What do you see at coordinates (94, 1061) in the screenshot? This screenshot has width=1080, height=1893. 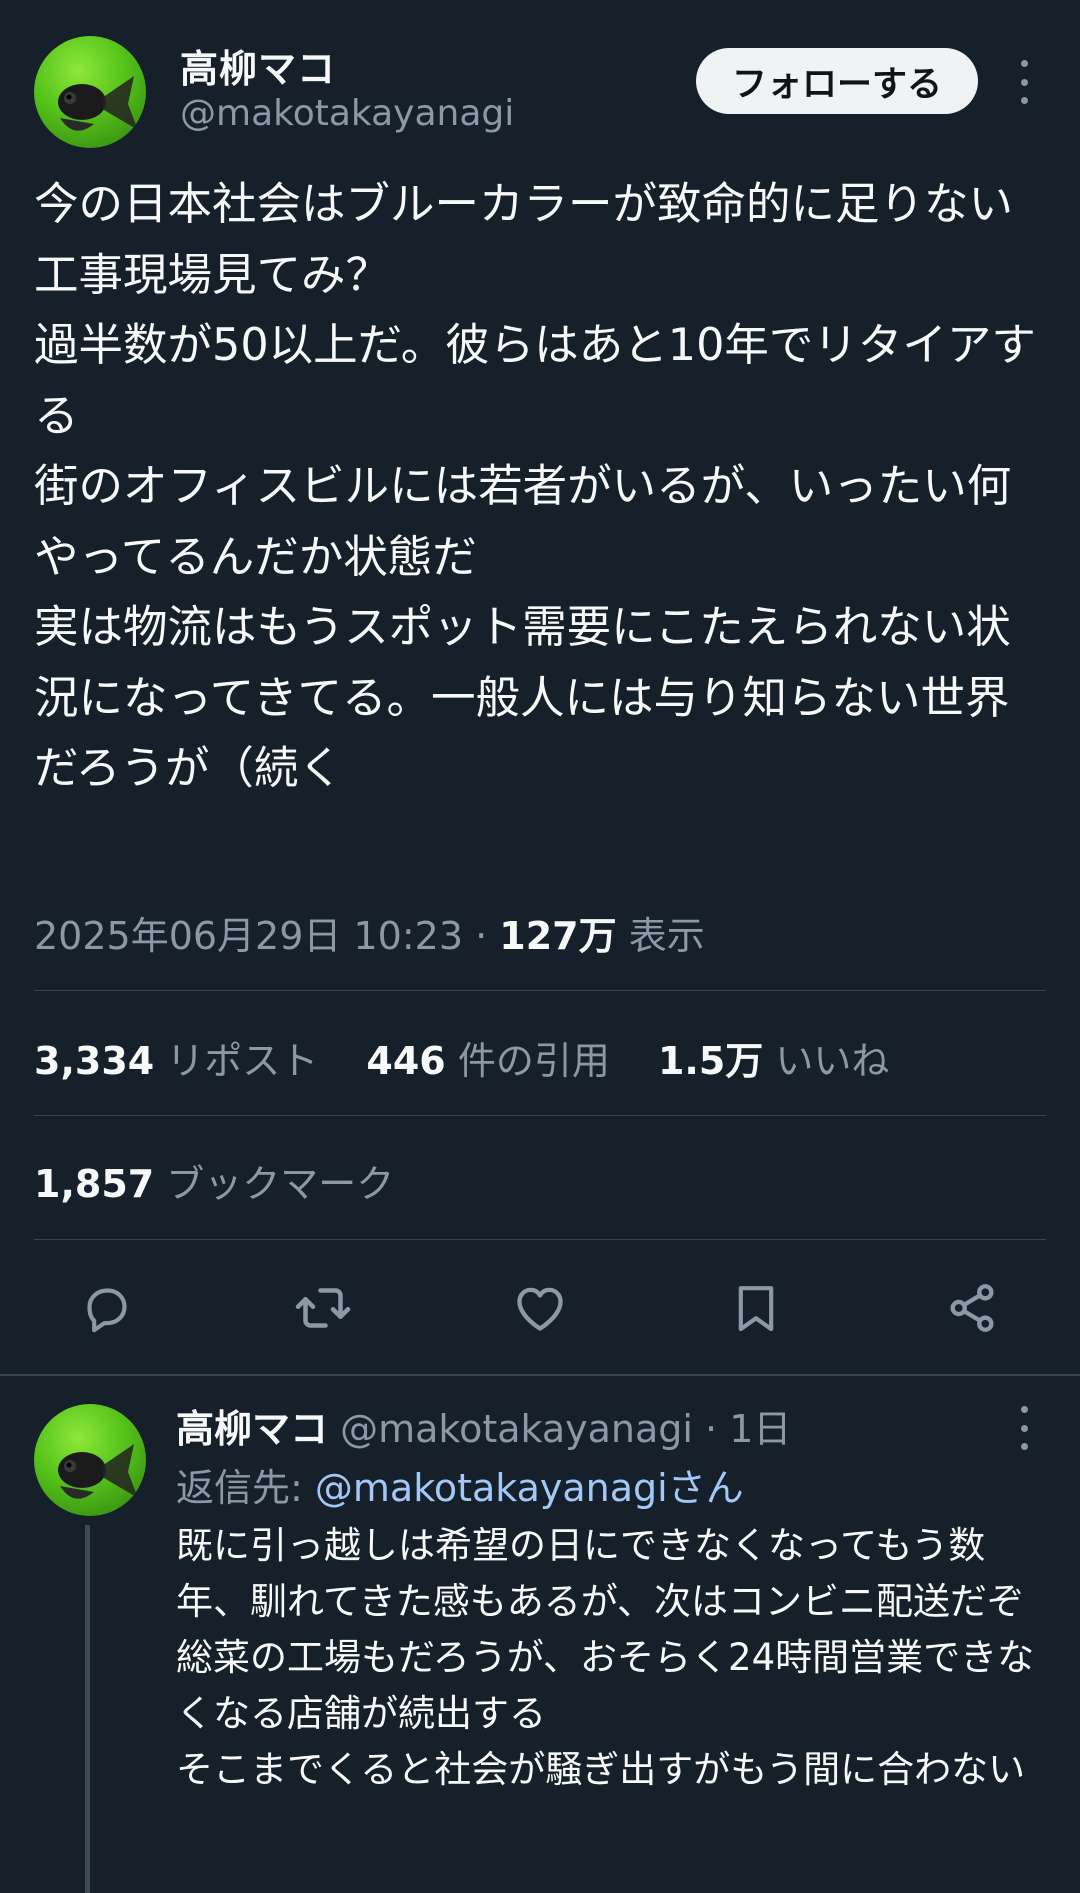 I see `retweets-count: 3,334` at bounding box center [94, 1061].